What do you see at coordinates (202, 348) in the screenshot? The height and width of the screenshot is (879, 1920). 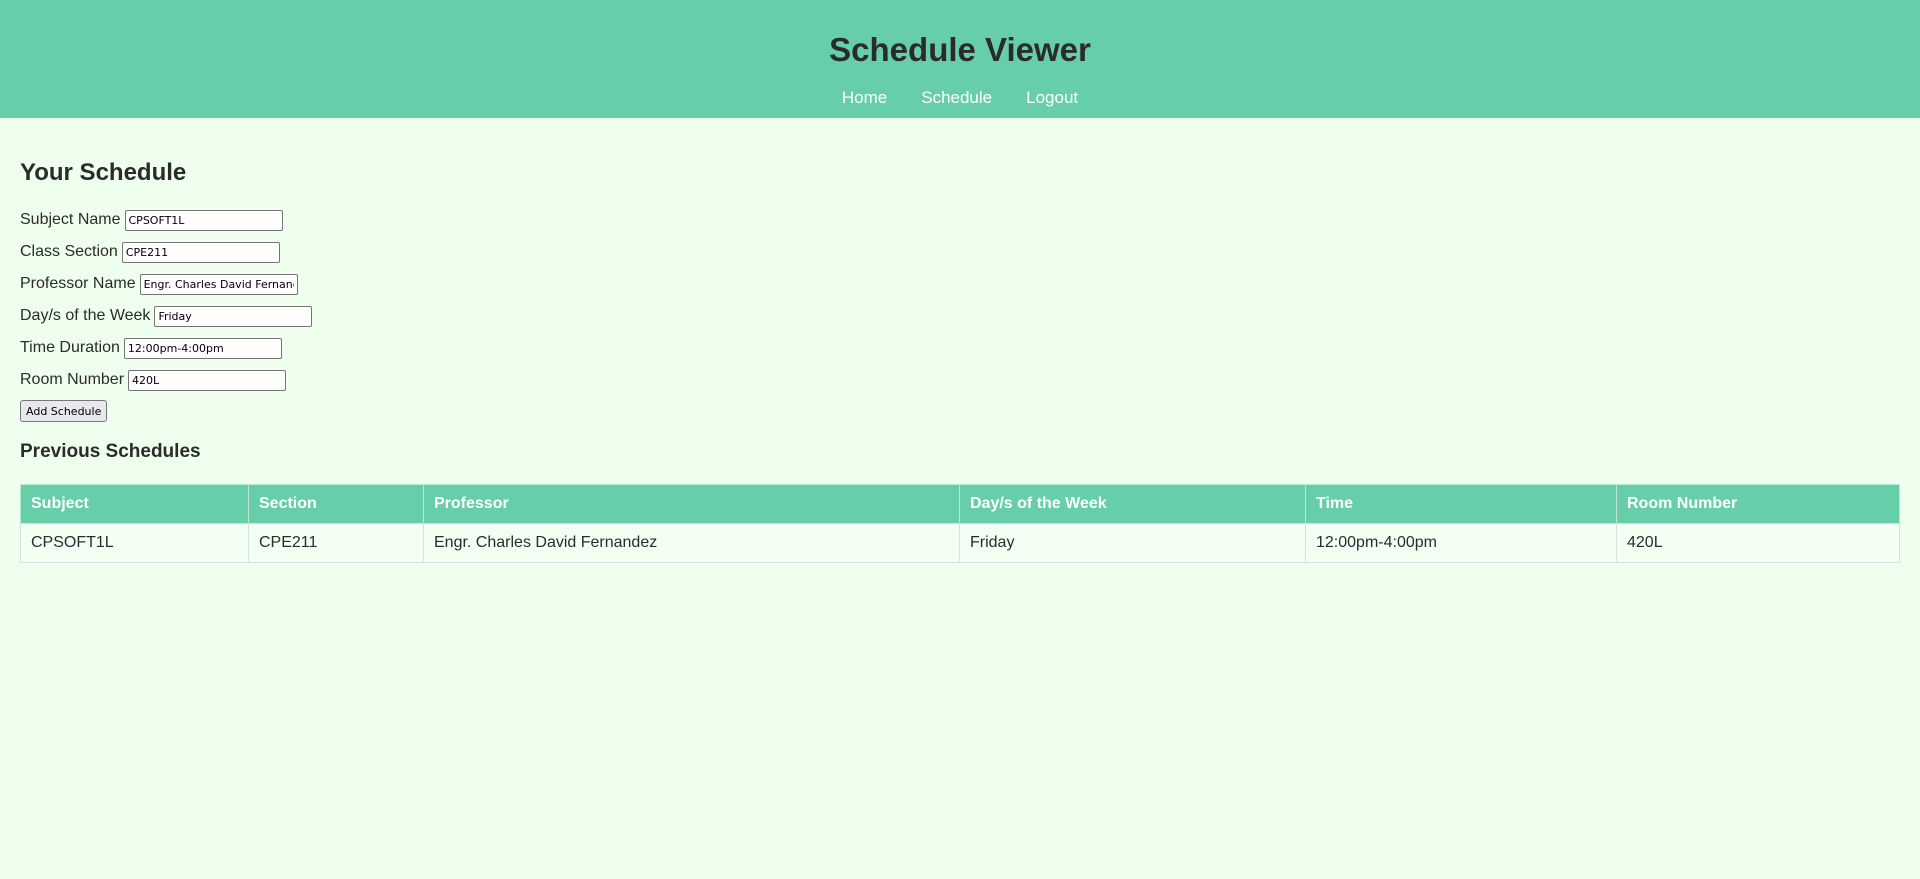 I see `time-duration-input` at bounding box center [202, 348].